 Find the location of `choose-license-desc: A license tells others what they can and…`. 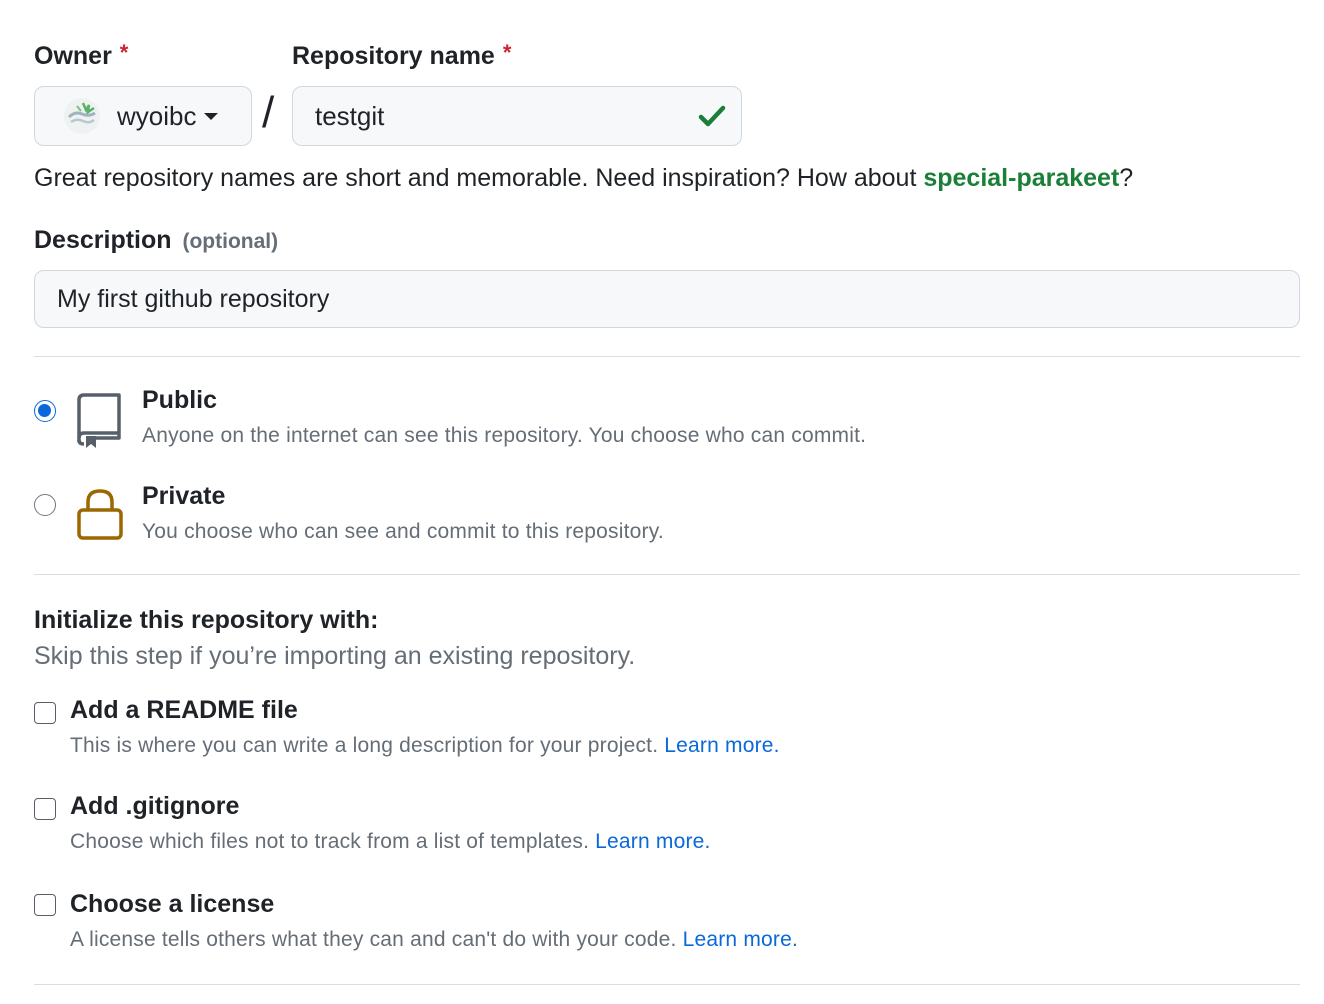

choose-license-desc: A license tells others what they can and… is located at coordinates (434, 939).